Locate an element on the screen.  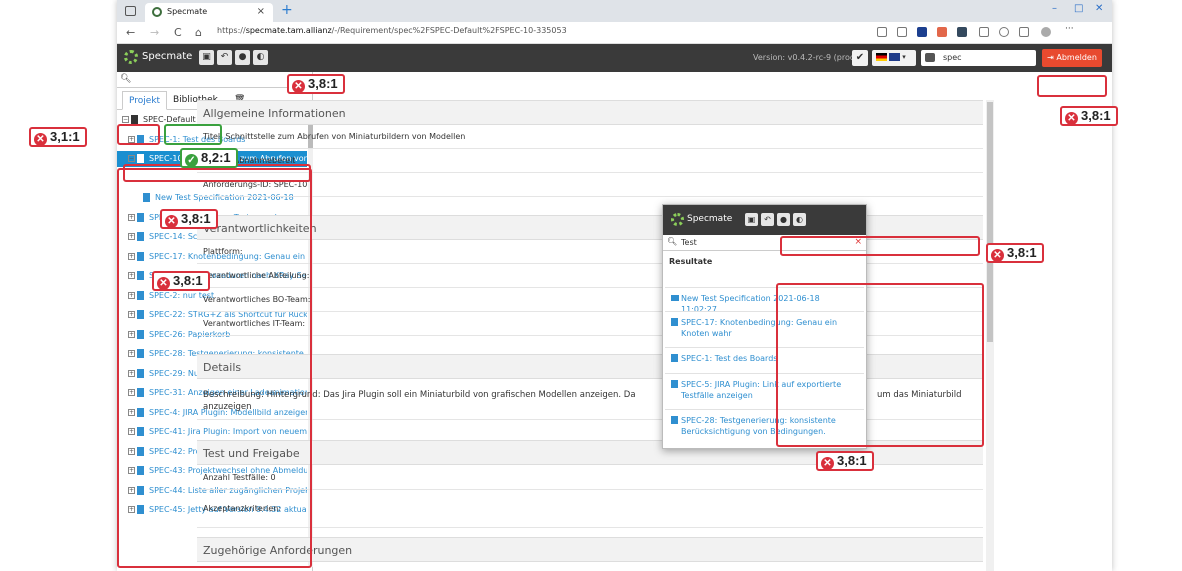
extension-shield-icon is located at coordinates (922, 32).